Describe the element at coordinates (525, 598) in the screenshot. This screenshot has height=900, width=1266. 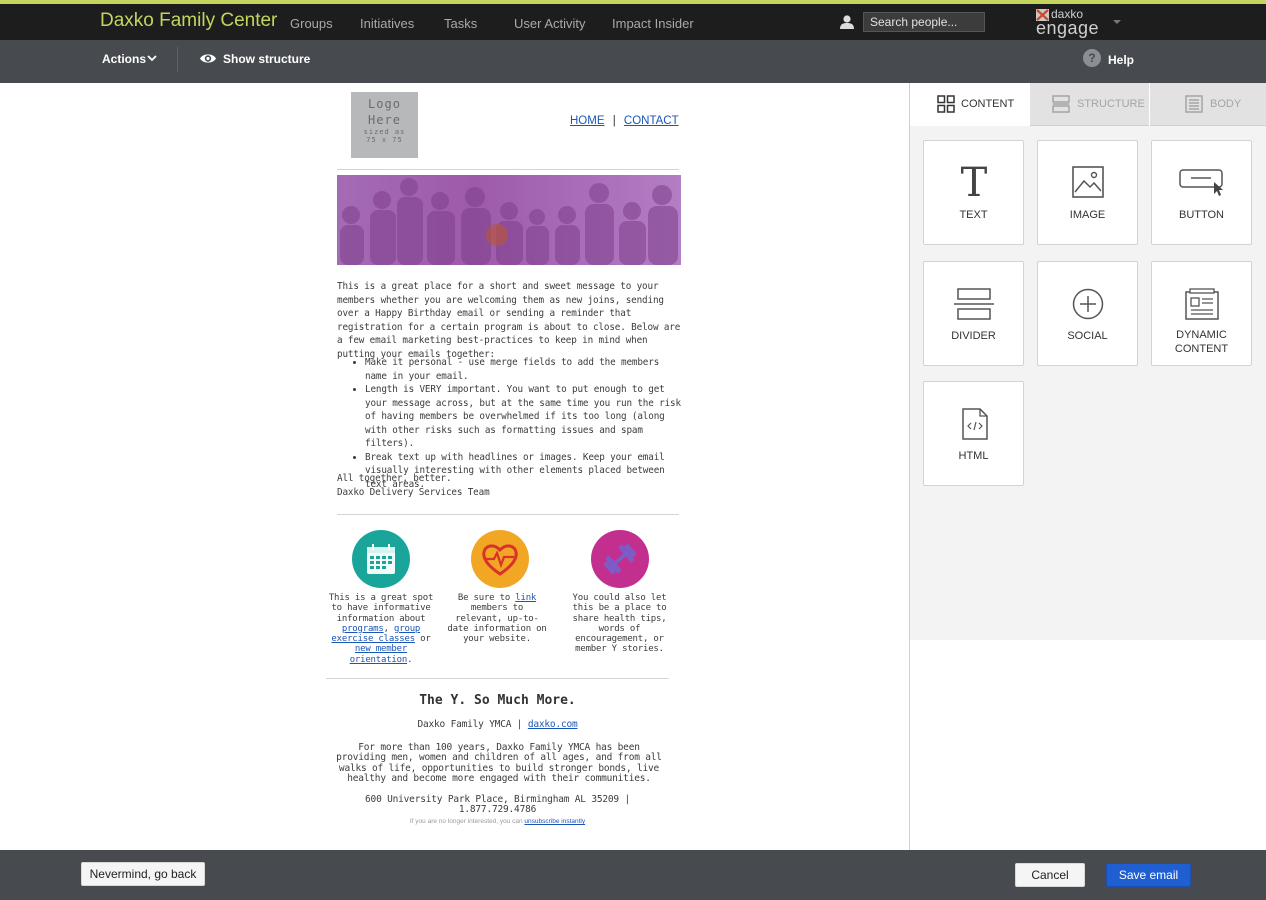
I see `link-link: link` at that location.